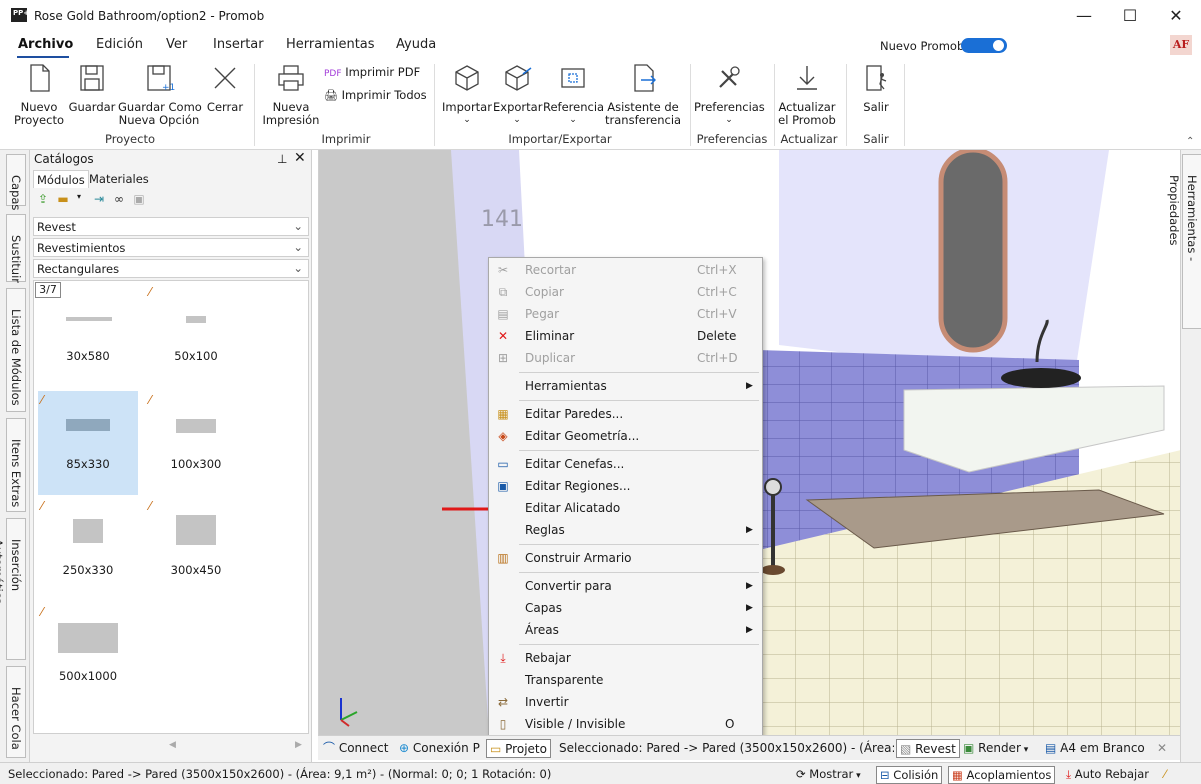 The image size is (1201, 784). What do you see at coordinates (171, 226) in the screenshot?
I see `library-select: Revest ⌄` at bounding box center [171, 226].